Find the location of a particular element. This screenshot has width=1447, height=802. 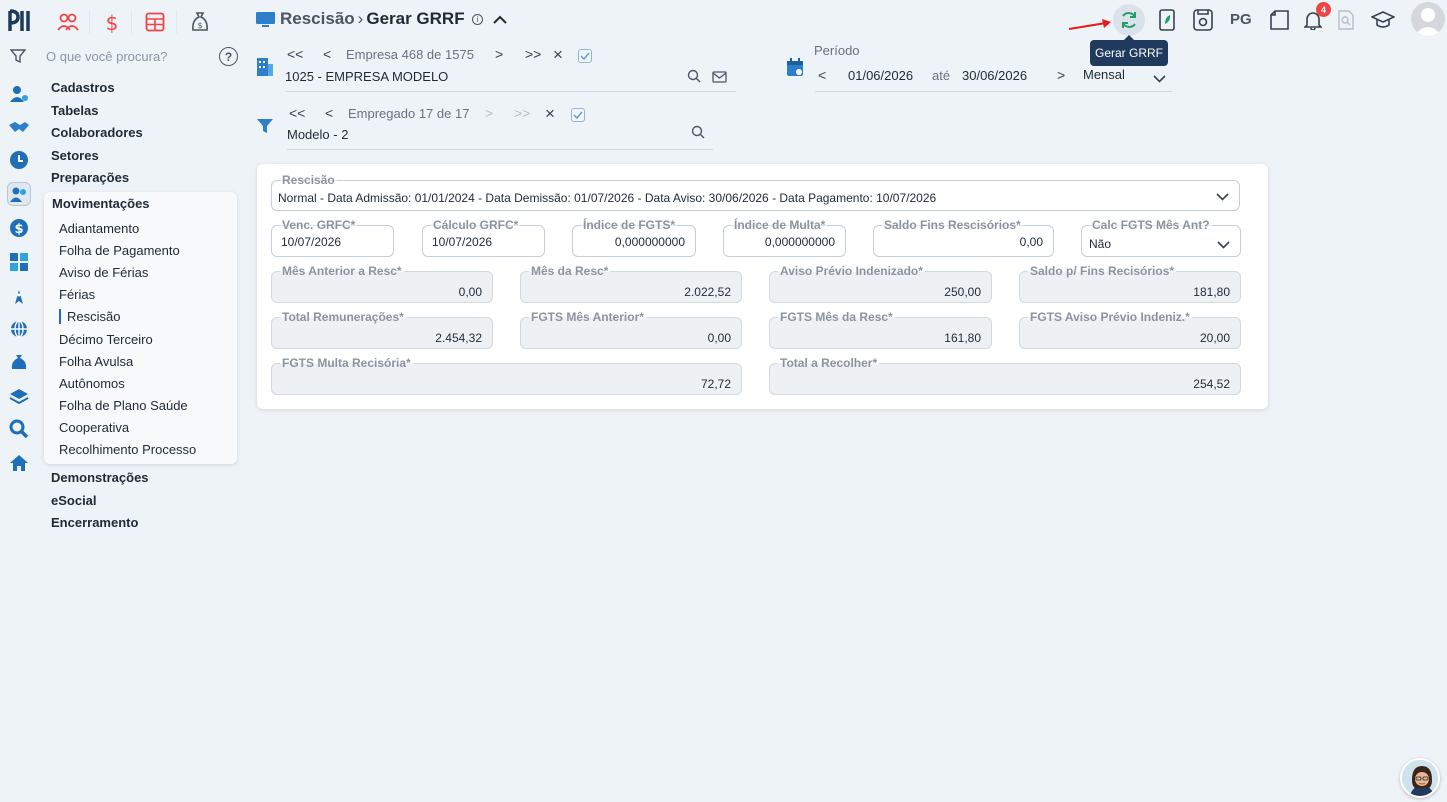

clock-icon is located at coordinates (19, 160).